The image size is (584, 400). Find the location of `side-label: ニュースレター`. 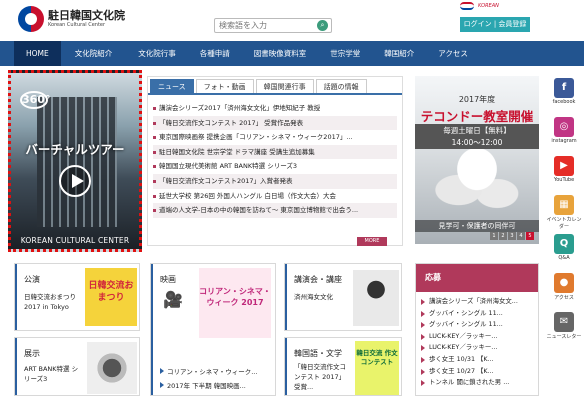

side-label: ニュースレター is located at coordinates (564, 337).